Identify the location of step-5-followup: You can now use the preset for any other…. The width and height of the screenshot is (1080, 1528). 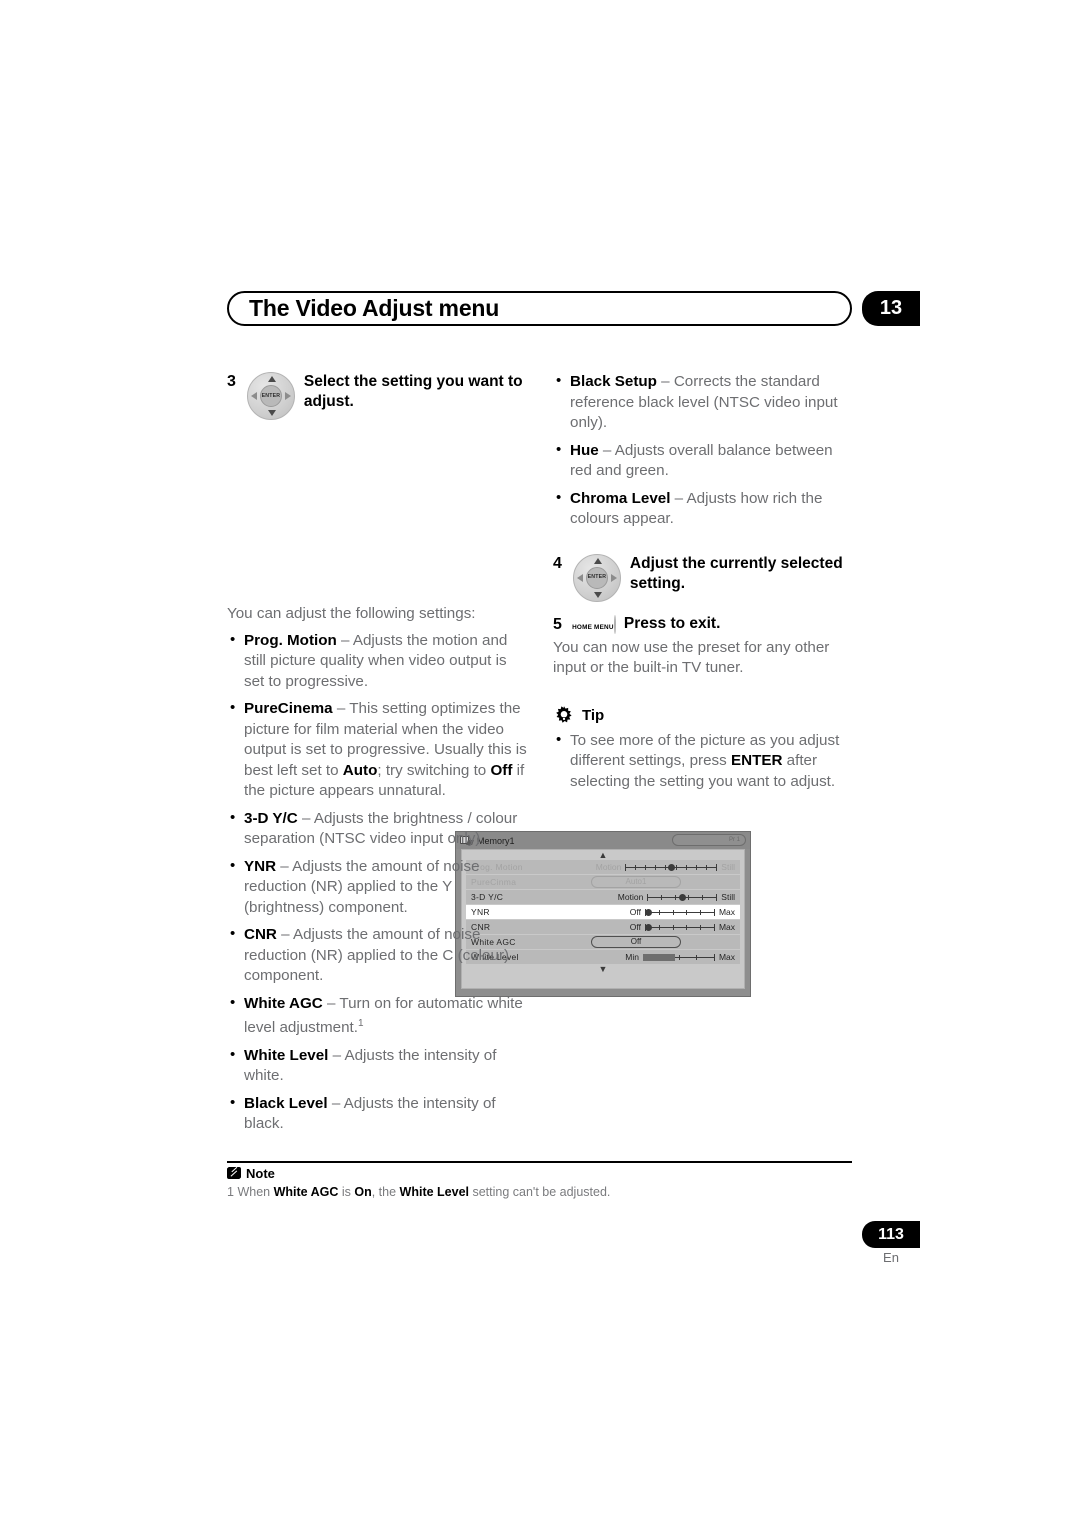
(691, 657).